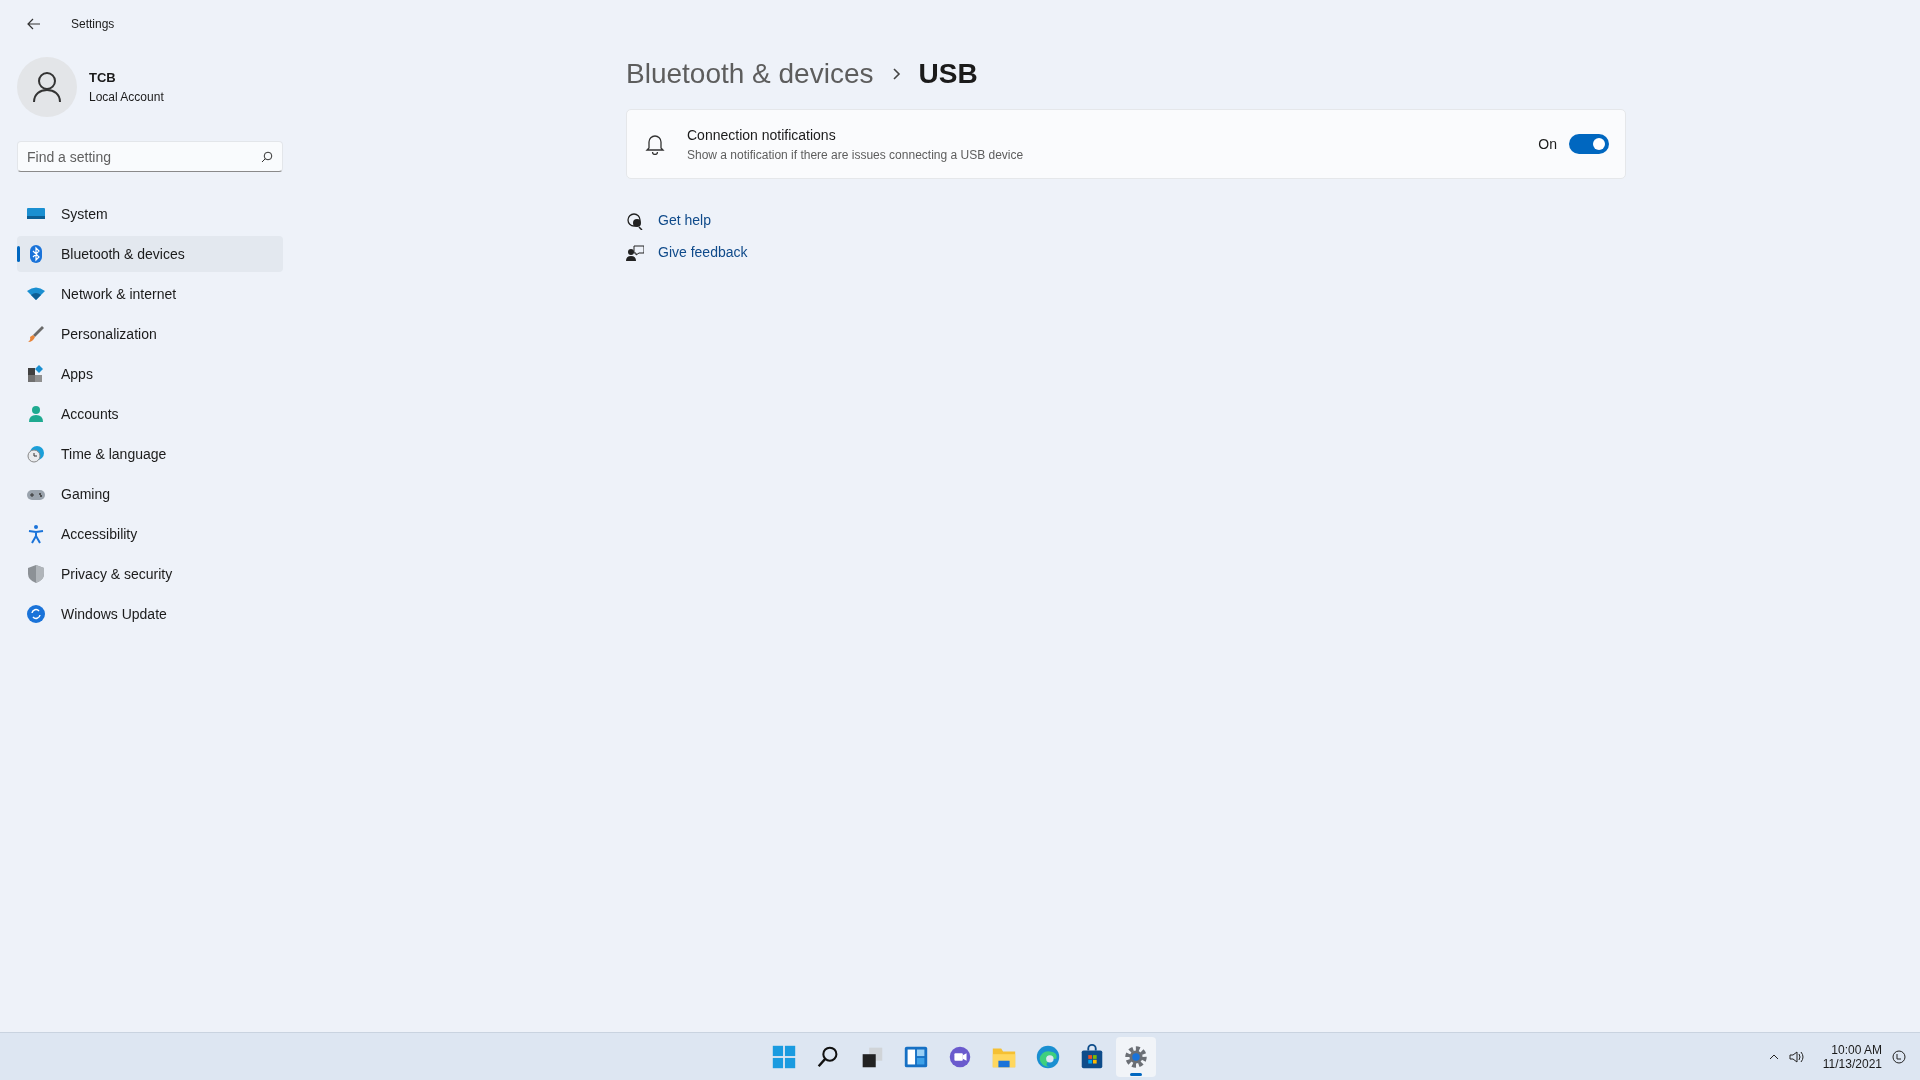 The width and height of the screenshot is (1920, 1080). What do you see at coordinates (150, 294) in the screenshot?
I see `nav-item: Network & internet` at bounding box center [150, 294].